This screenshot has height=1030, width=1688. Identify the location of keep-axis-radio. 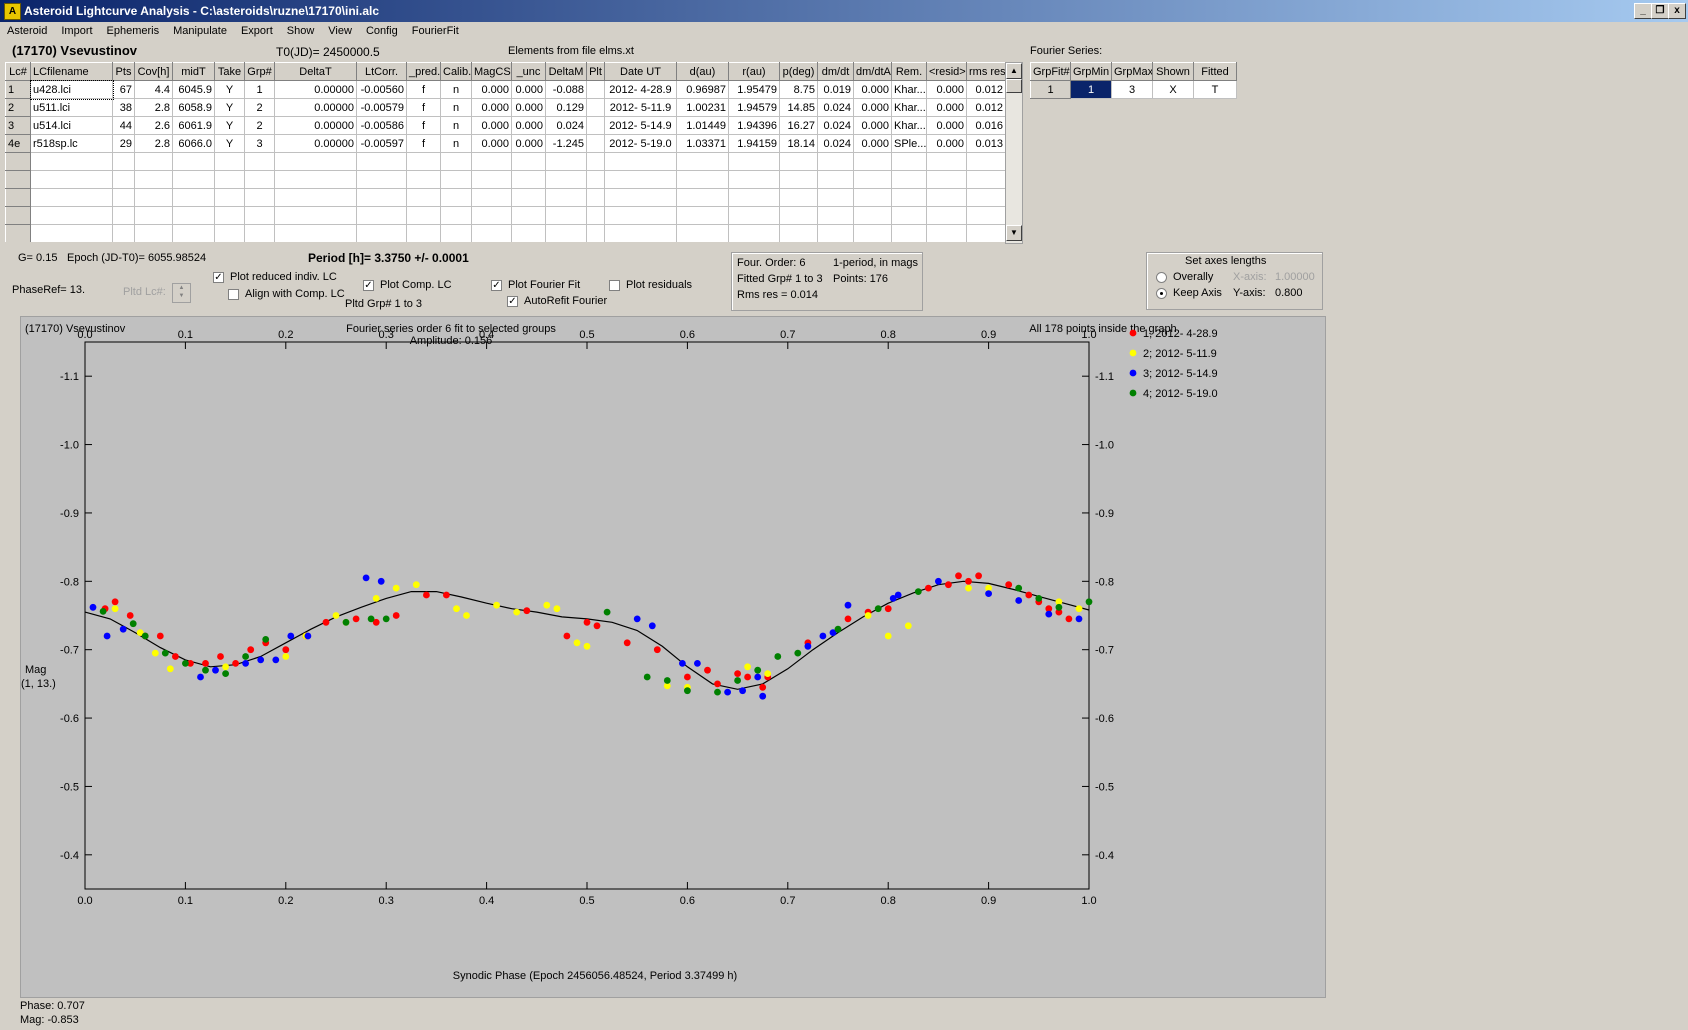
(1161, 293).